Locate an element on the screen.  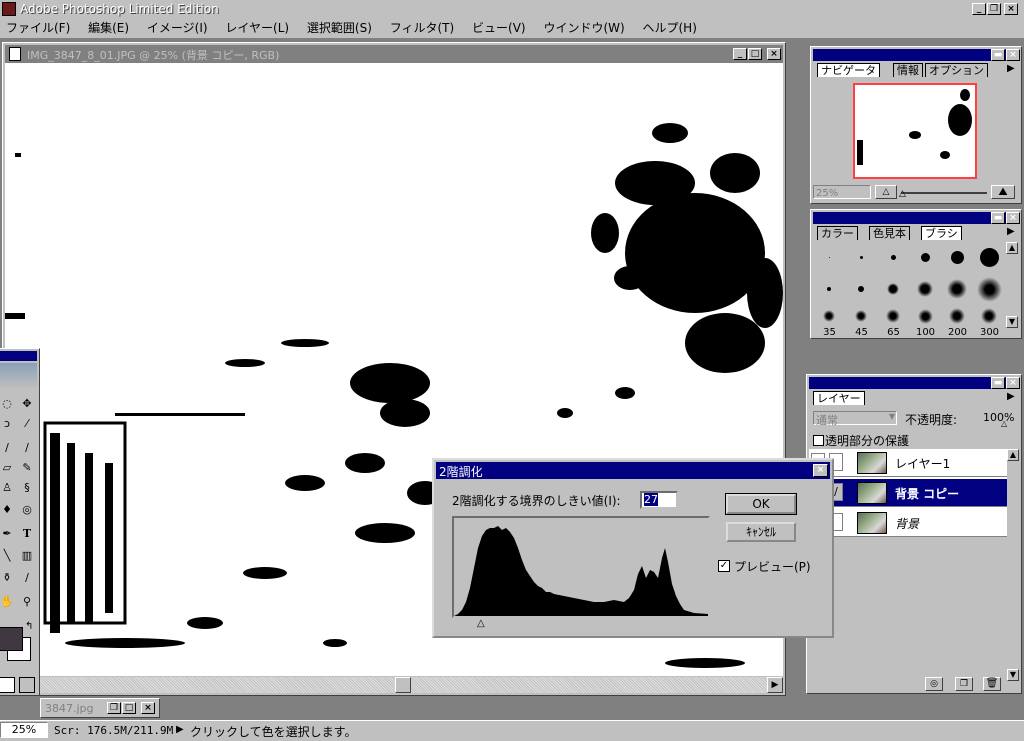
rubber-stamp-tool-icon: ♙ is located at coordinates (8, 488).